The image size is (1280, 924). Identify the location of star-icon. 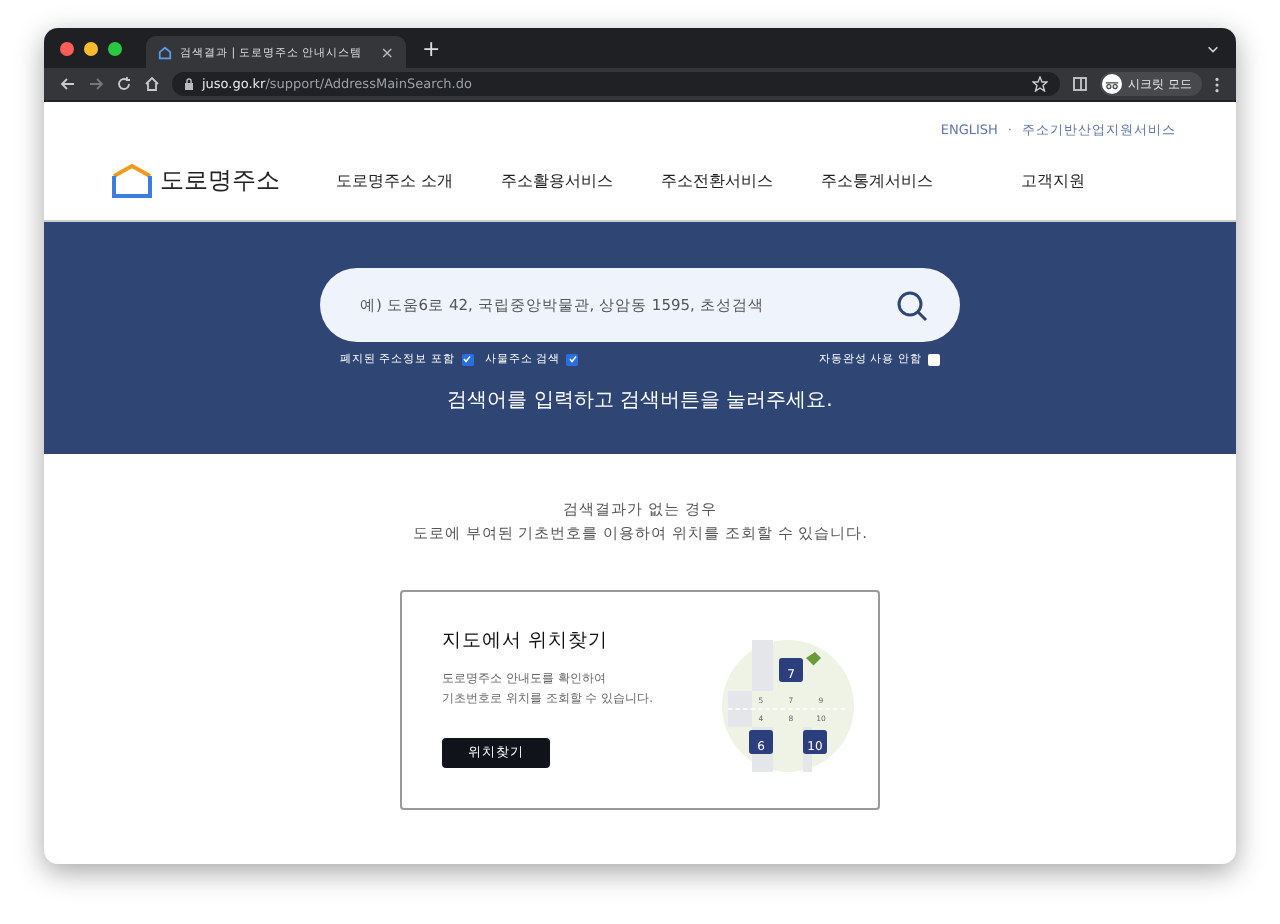
(1040, 84).